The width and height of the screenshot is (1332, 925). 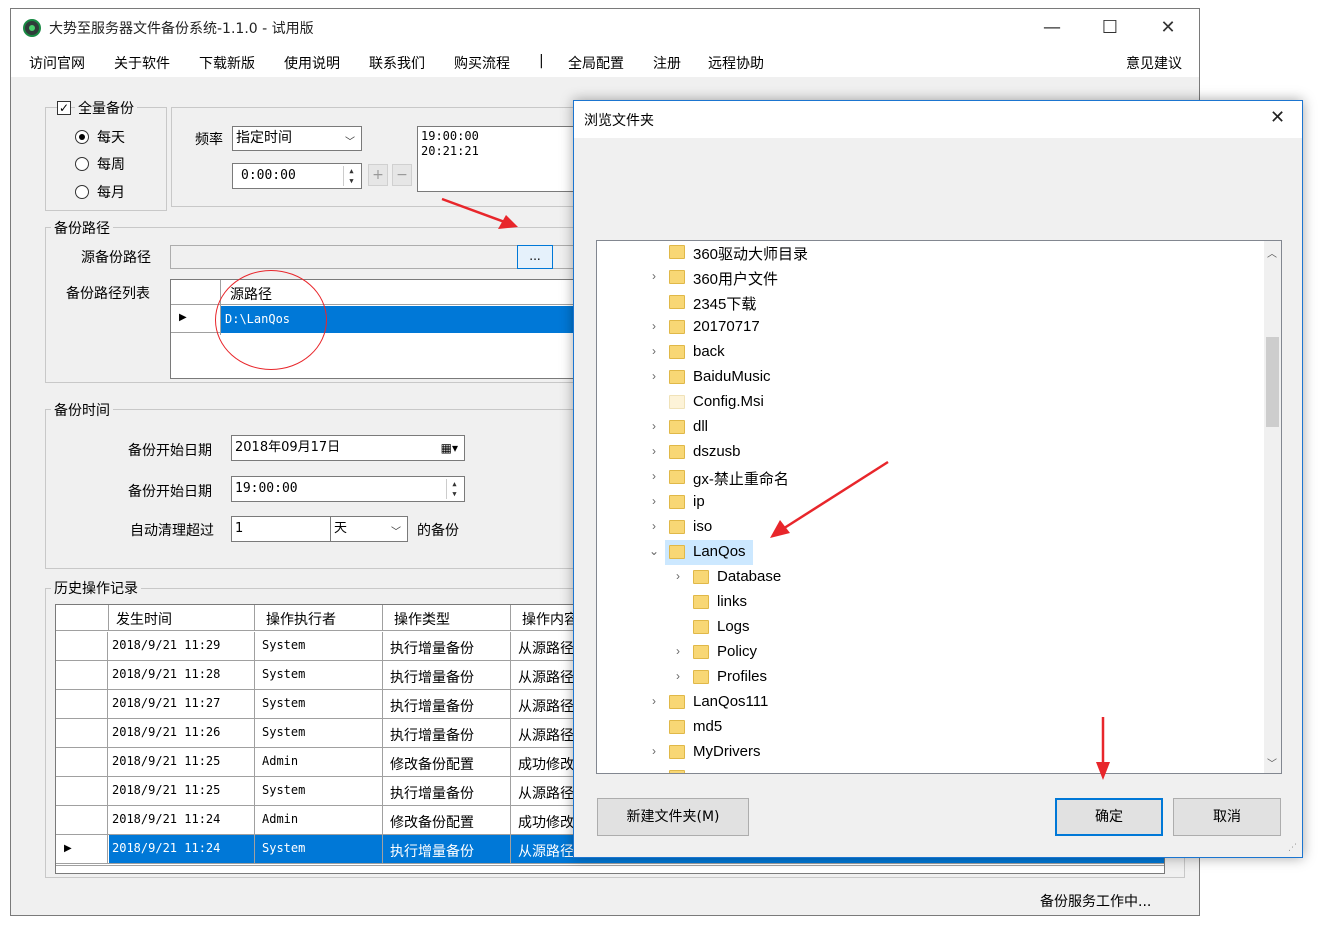 What do you see at coordinates (719, 551) in the screenshot?
I see `tree-node-label: LanQos` at bounding box center [719, 551].